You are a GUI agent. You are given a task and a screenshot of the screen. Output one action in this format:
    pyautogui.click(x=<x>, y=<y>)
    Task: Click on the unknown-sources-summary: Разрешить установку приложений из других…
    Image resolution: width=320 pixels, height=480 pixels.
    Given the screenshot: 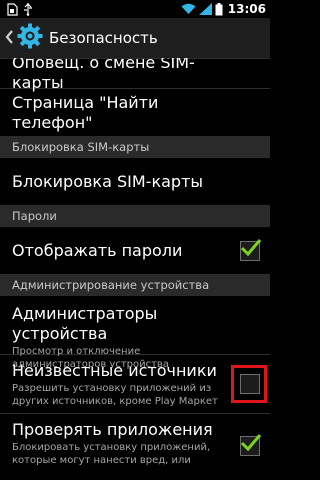 What is the action you would take?
    pyautogui.click(x=115, y=395)
    